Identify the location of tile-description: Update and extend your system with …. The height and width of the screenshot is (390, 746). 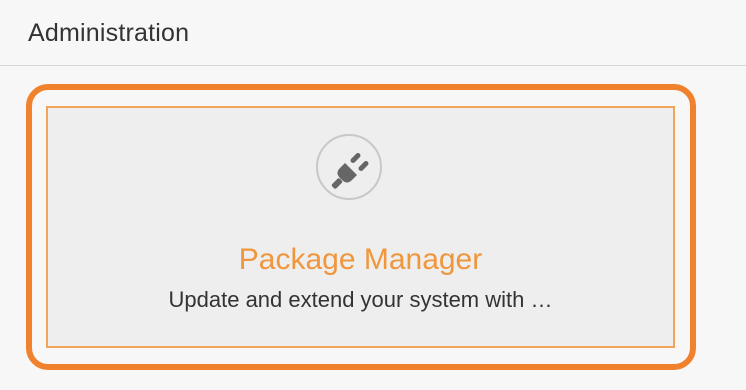
(360, 299).